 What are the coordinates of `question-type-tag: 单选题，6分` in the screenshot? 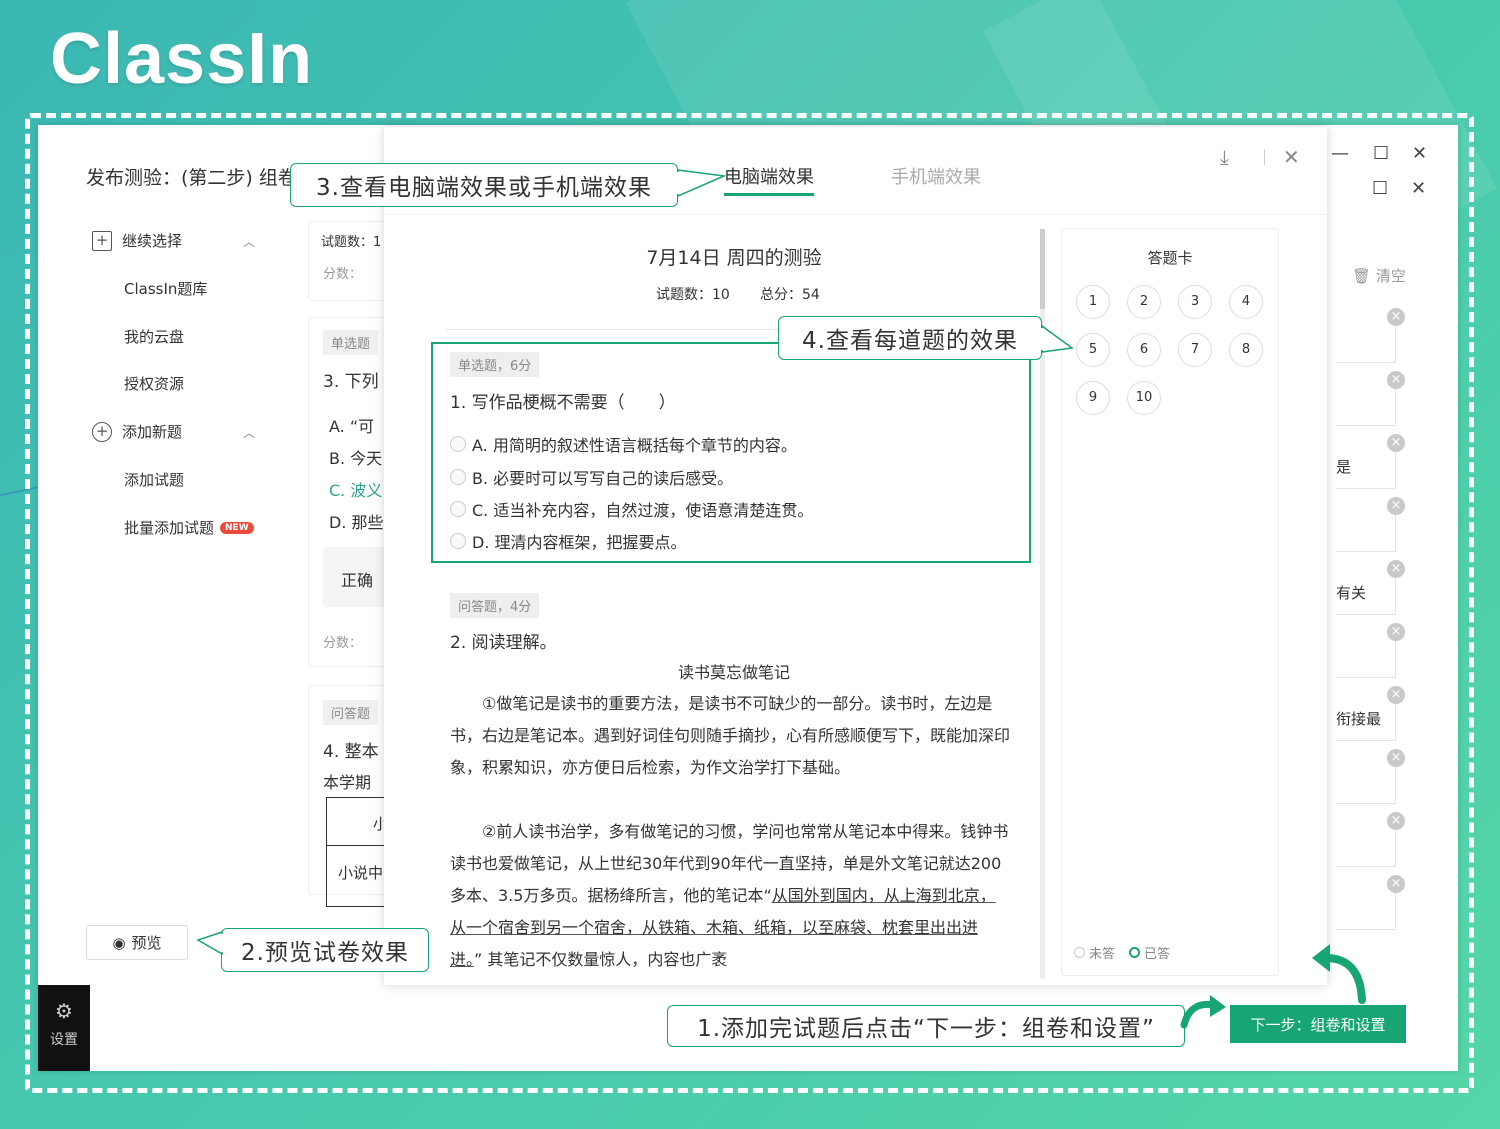 It's located at (495, 364).